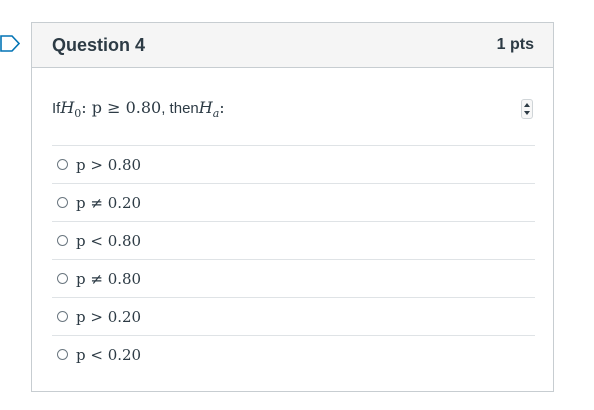 The height and width of the screenshot is (410, 594). I want to click on answer-text: p > 0.20, so click(109, 316).